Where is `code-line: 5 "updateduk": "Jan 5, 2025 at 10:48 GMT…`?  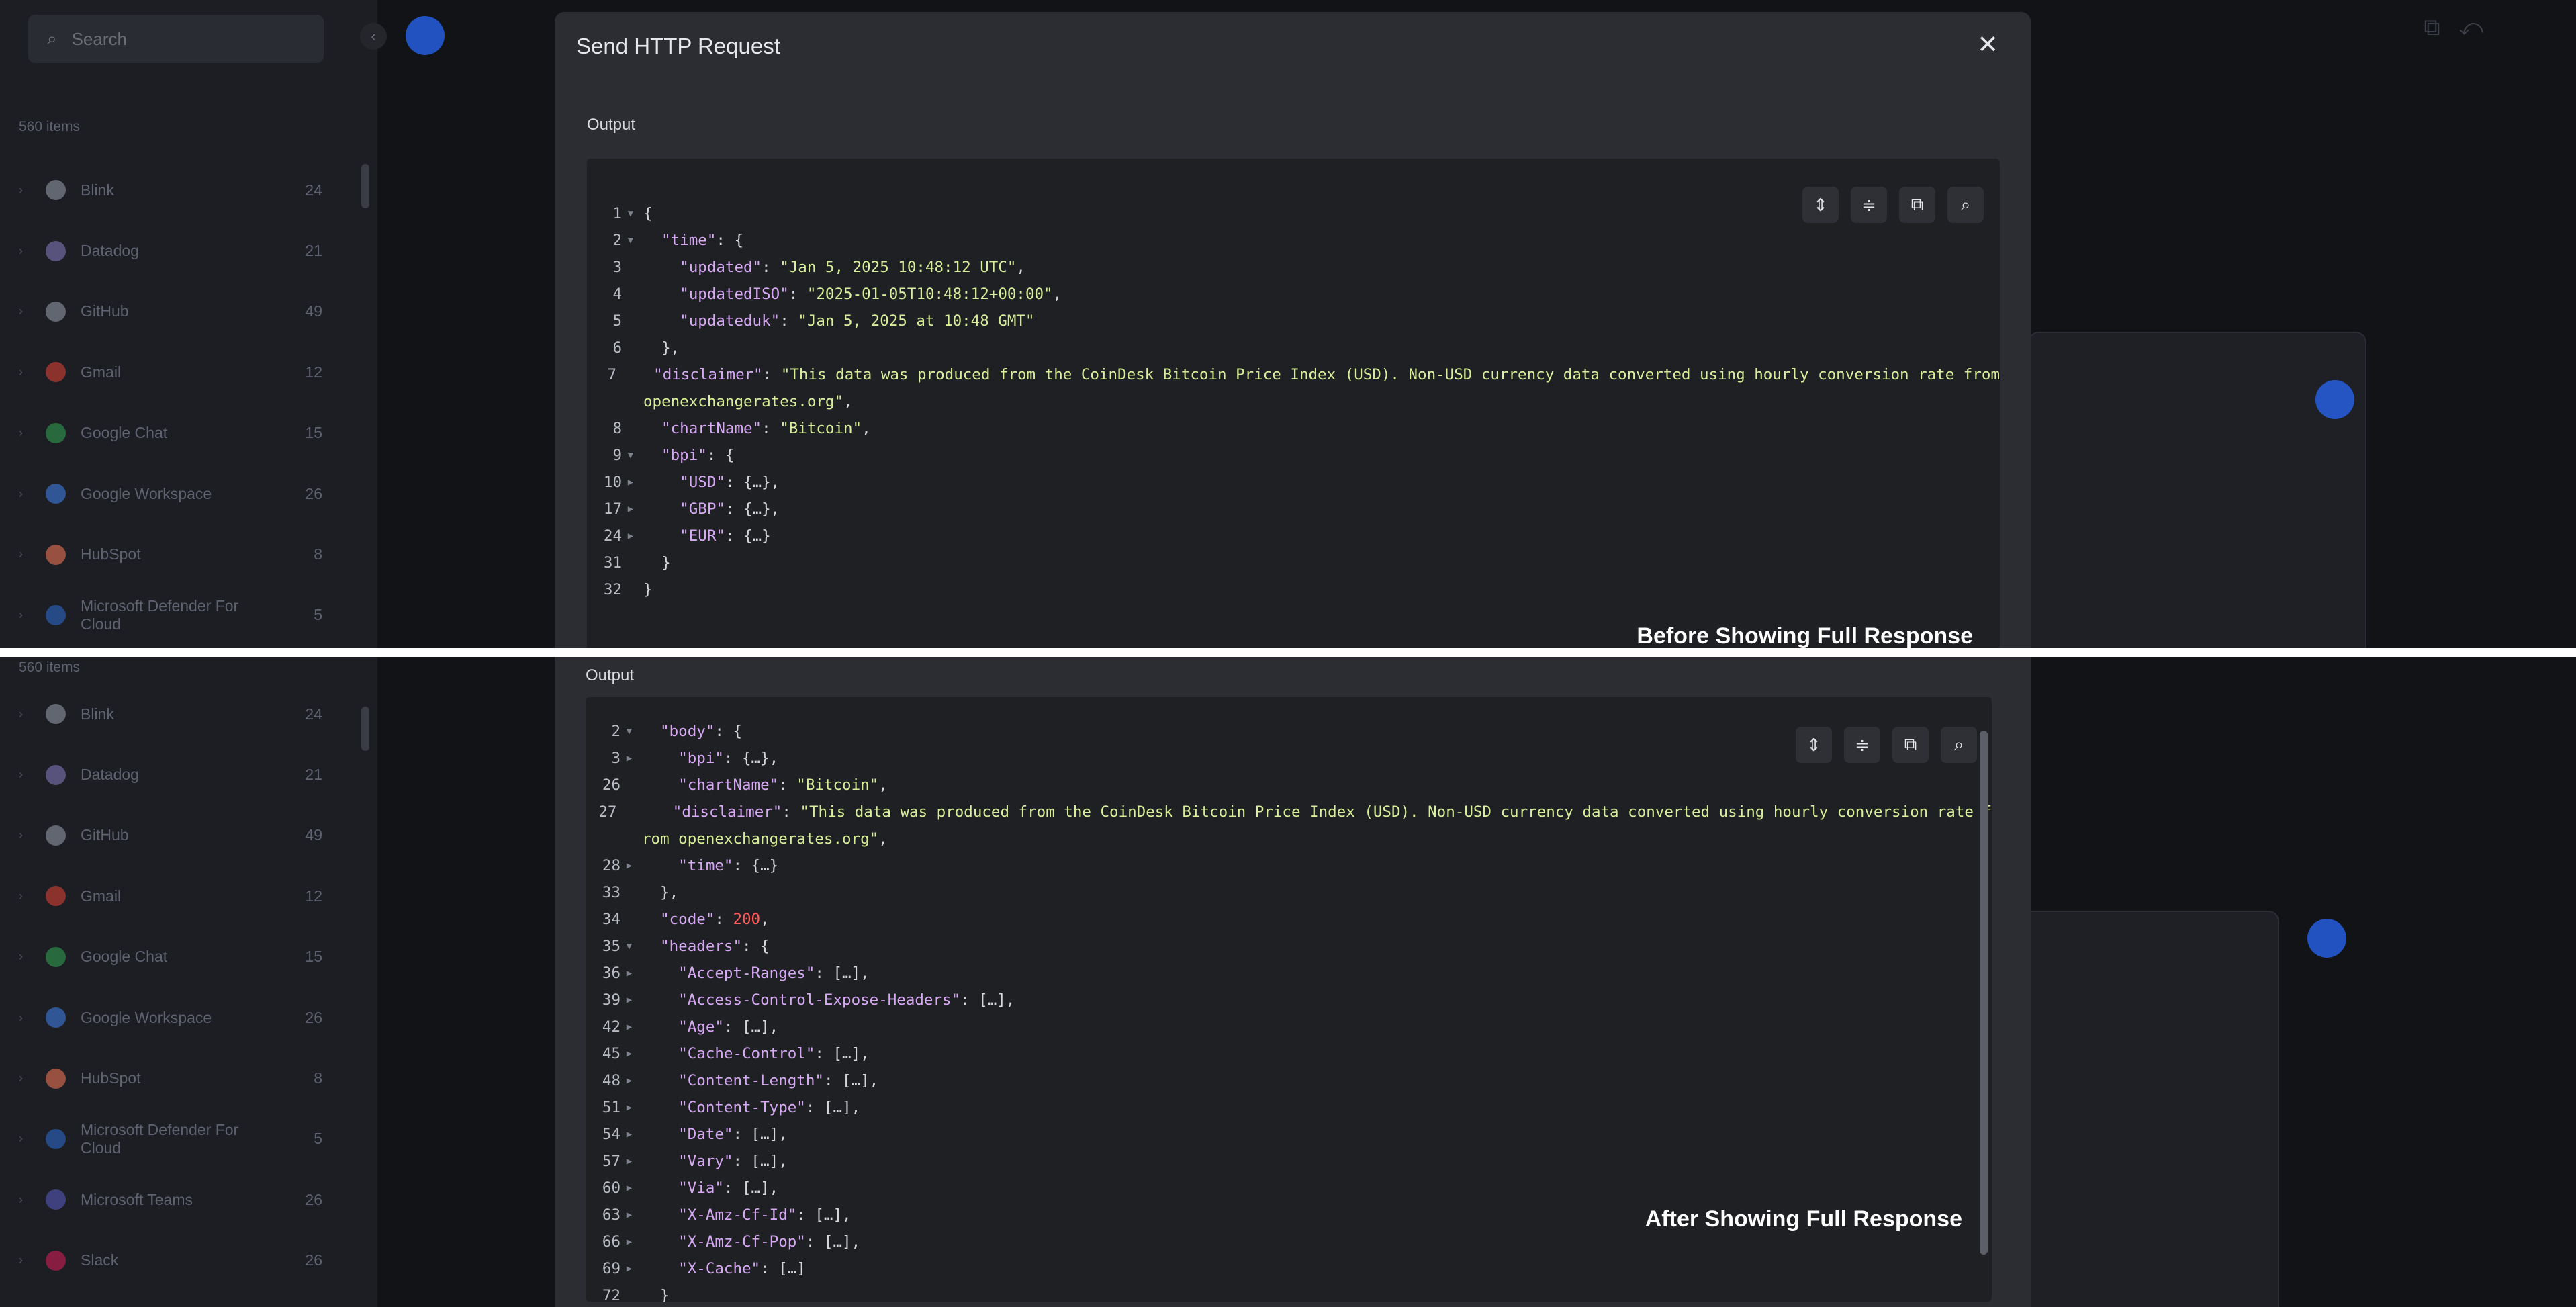
code-line: 5 "updateduk": "Jan 5, 2025 at 10:48 GMT… is located at coordinates (1293, 321).